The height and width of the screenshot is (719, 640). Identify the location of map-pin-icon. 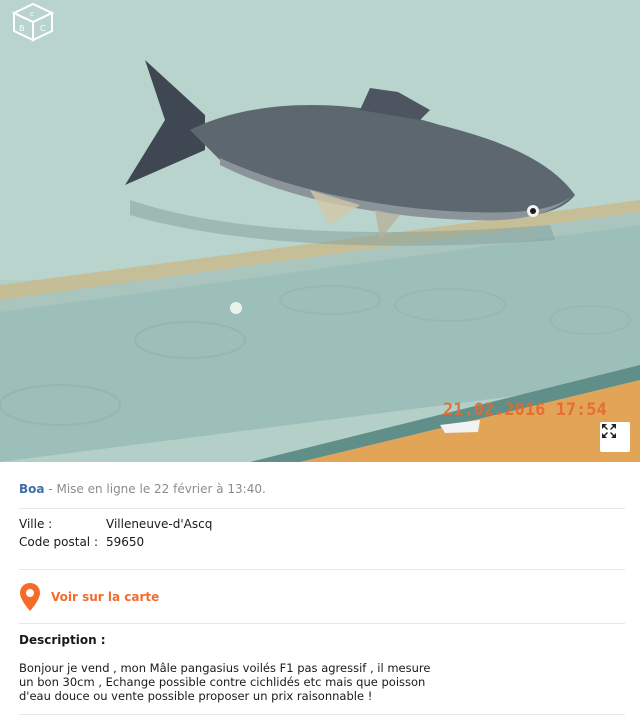
(30, 597).